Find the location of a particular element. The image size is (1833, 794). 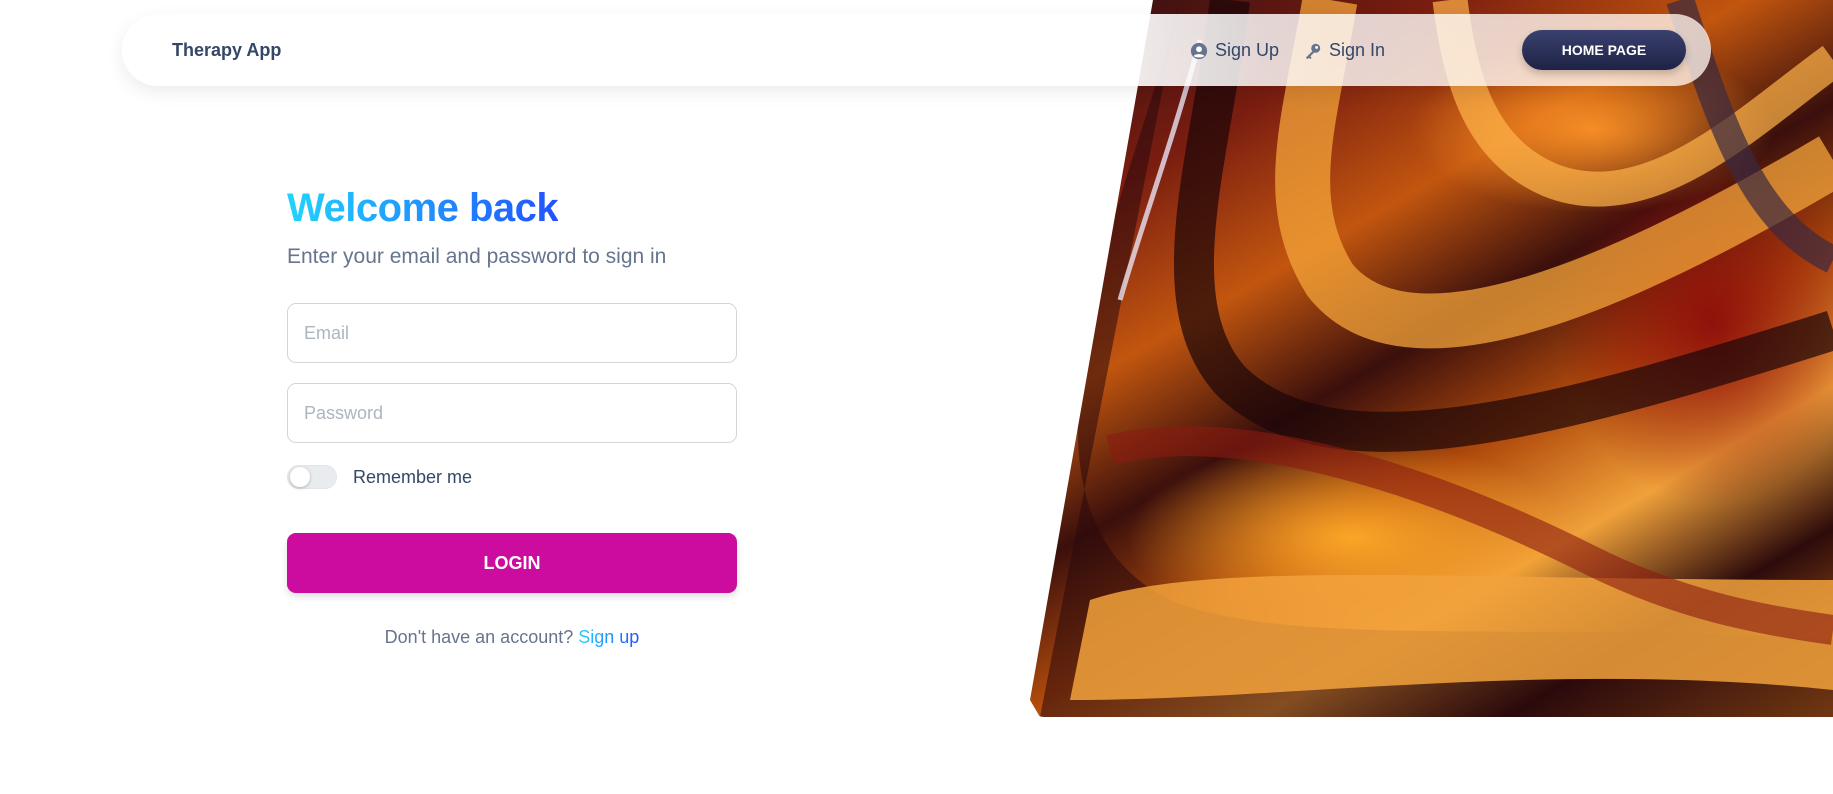

page-subtitle: Enter your email and password to sign in is located at coordinates (477, 256).